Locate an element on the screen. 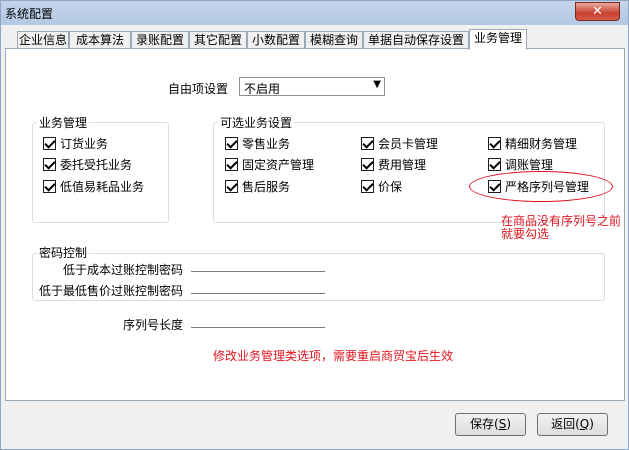 The image size is (629, 450). cost-password-field is located at coordinates (258, 271).